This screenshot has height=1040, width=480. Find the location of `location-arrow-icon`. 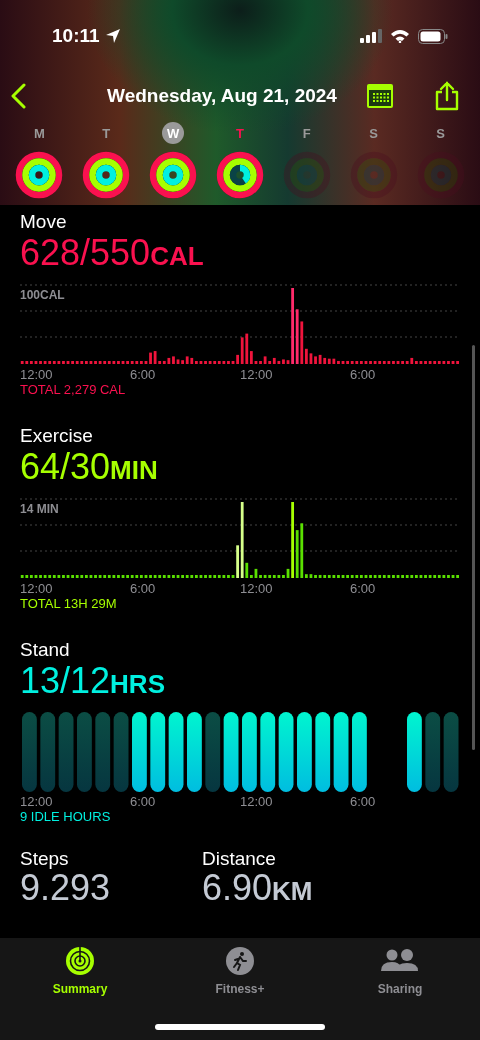

location-arrow-icon is located at coordinates (112, 36).